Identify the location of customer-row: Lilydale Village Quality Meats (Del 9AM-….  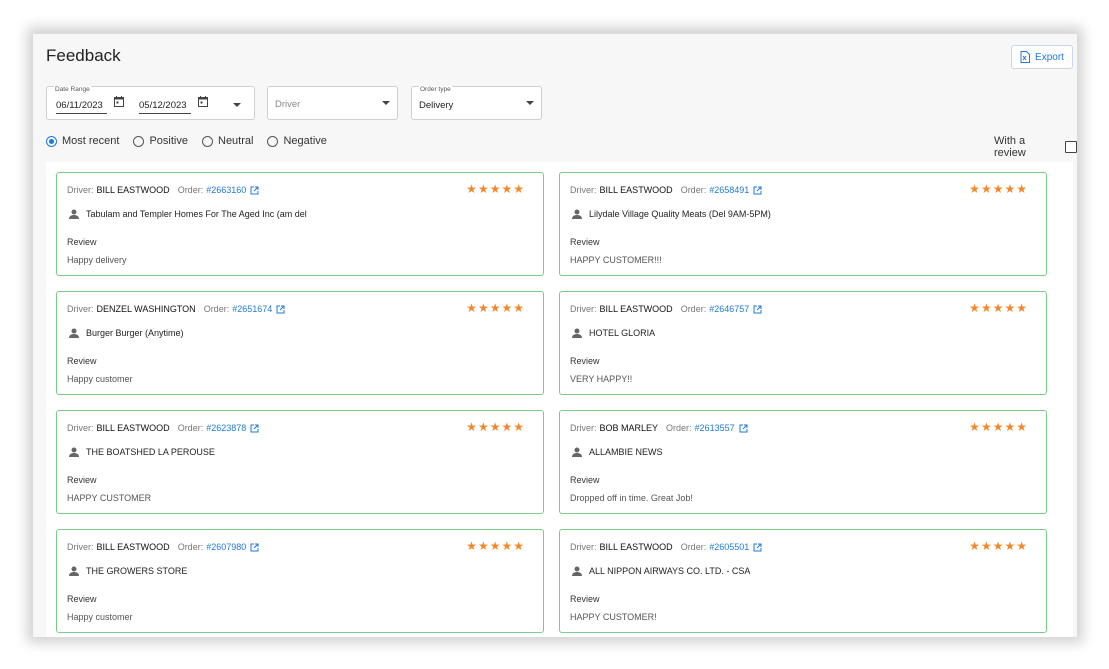
(671, 214).